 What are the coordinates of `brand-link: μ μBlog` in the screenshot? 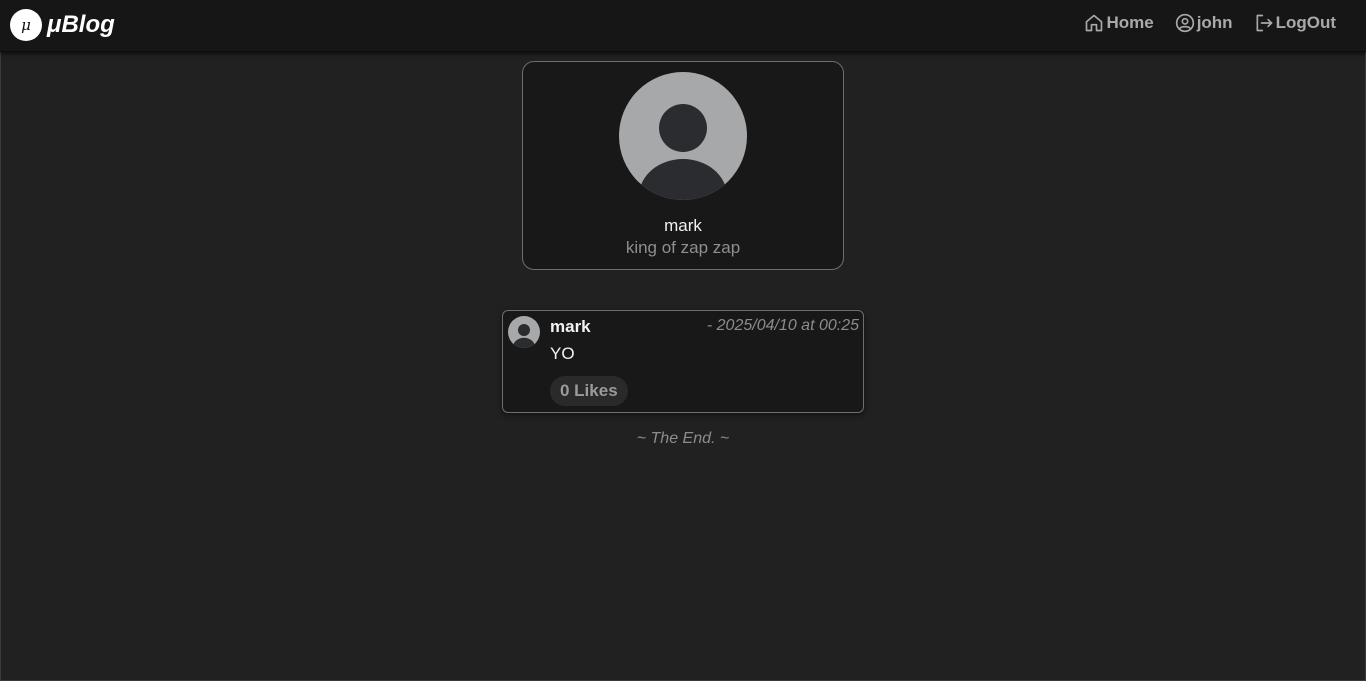 It's located at (62, 25).